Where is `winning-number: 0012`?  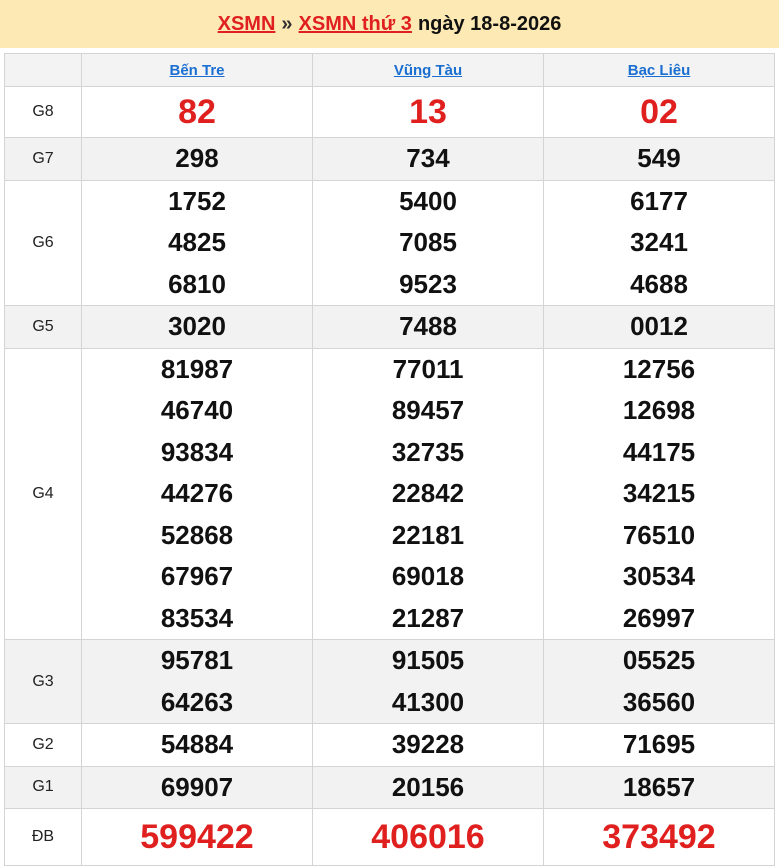
winning-number: 0012 is located at coordinates (659, 326).